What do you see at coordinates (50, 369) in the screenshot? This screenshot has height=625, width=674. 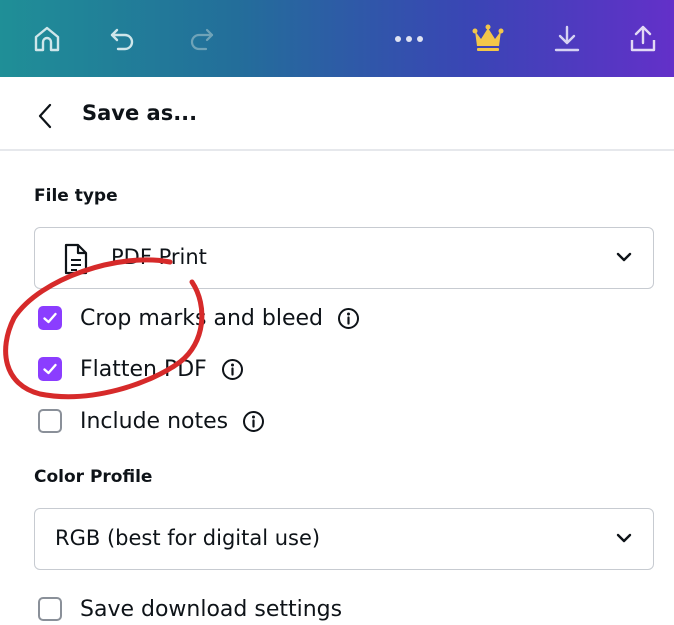 I see `flatten-pdf-checkbox` at bounding box center [50, 369].